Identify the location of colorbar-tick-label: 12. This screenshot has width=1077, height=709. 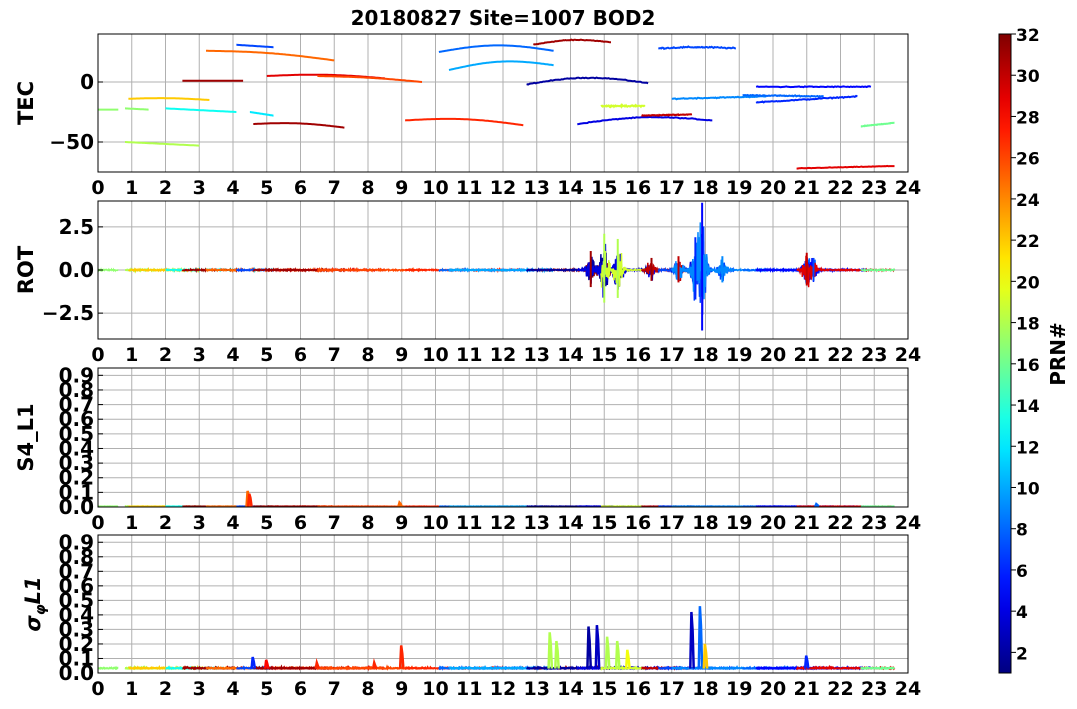
(1028, 448).